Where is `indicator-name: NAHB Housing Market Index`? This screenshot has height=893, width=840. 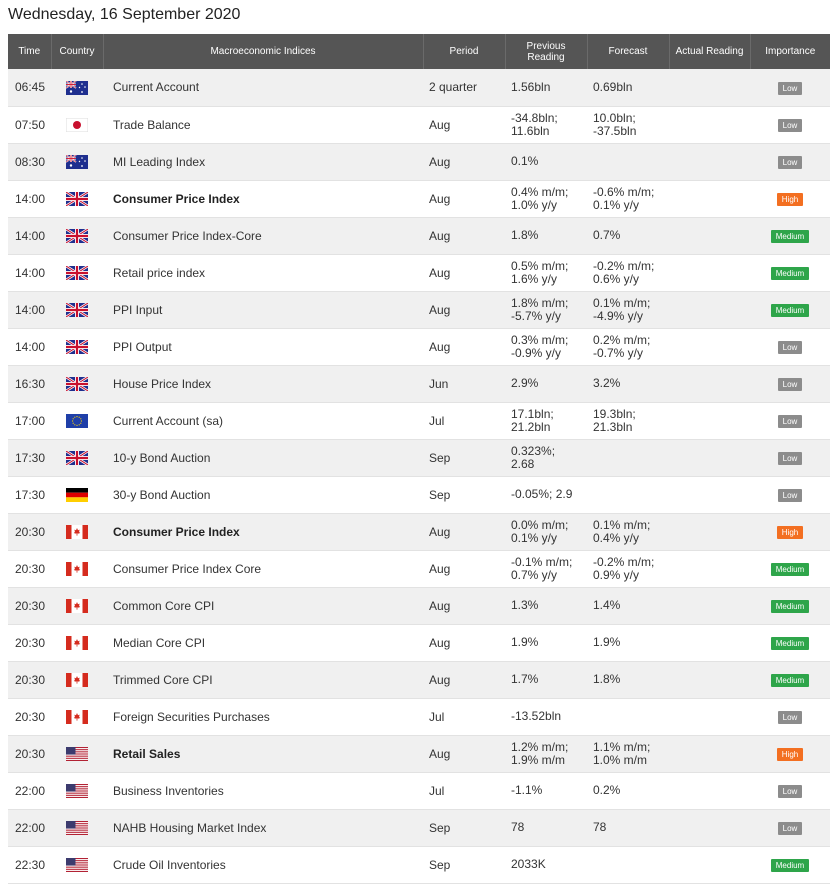
indicator-name: NAHB Housing Market Index is located at coordinates (263, 828).